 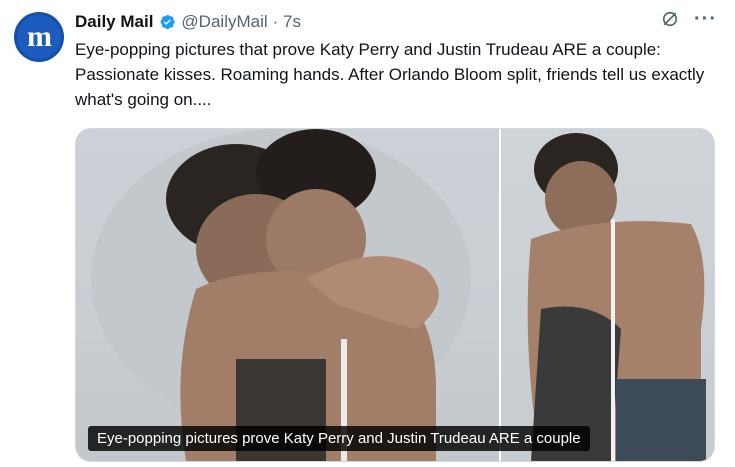 What do you see at coordinates (670, 19) in the screenshot?
I see `grok-icon` at bounding box center [670, 19].